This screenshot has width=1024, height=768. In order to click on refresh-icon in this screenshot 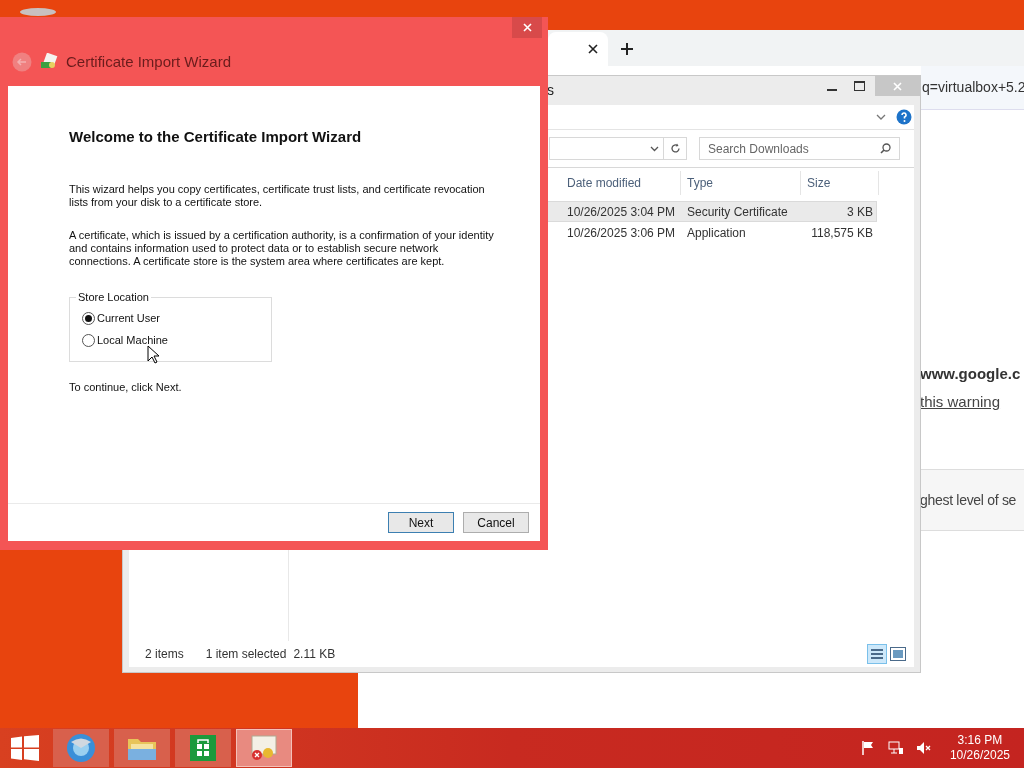, I will do `click(675, 148)`.